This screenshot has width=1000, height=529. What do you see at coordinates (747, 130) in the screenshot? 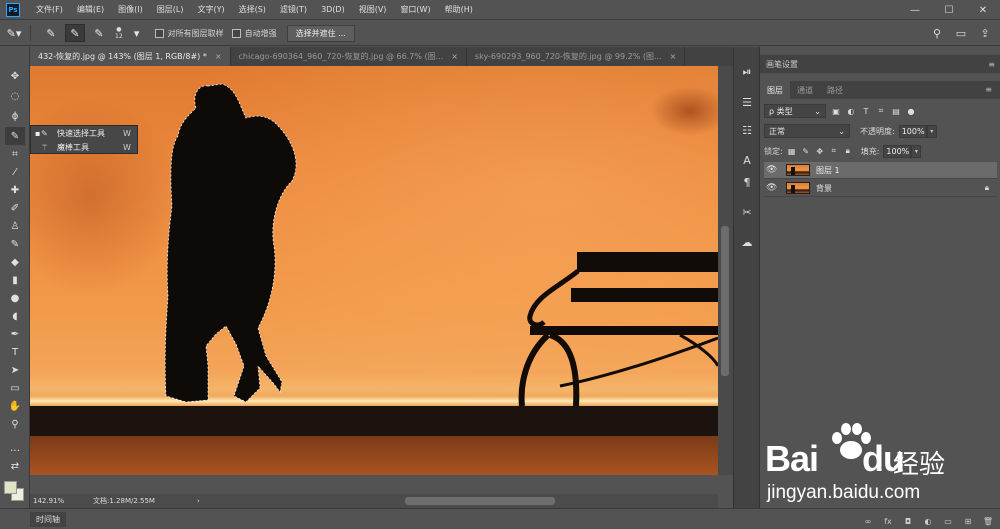
I see `properties-icon: ☷` at bounding box center [747, 130].